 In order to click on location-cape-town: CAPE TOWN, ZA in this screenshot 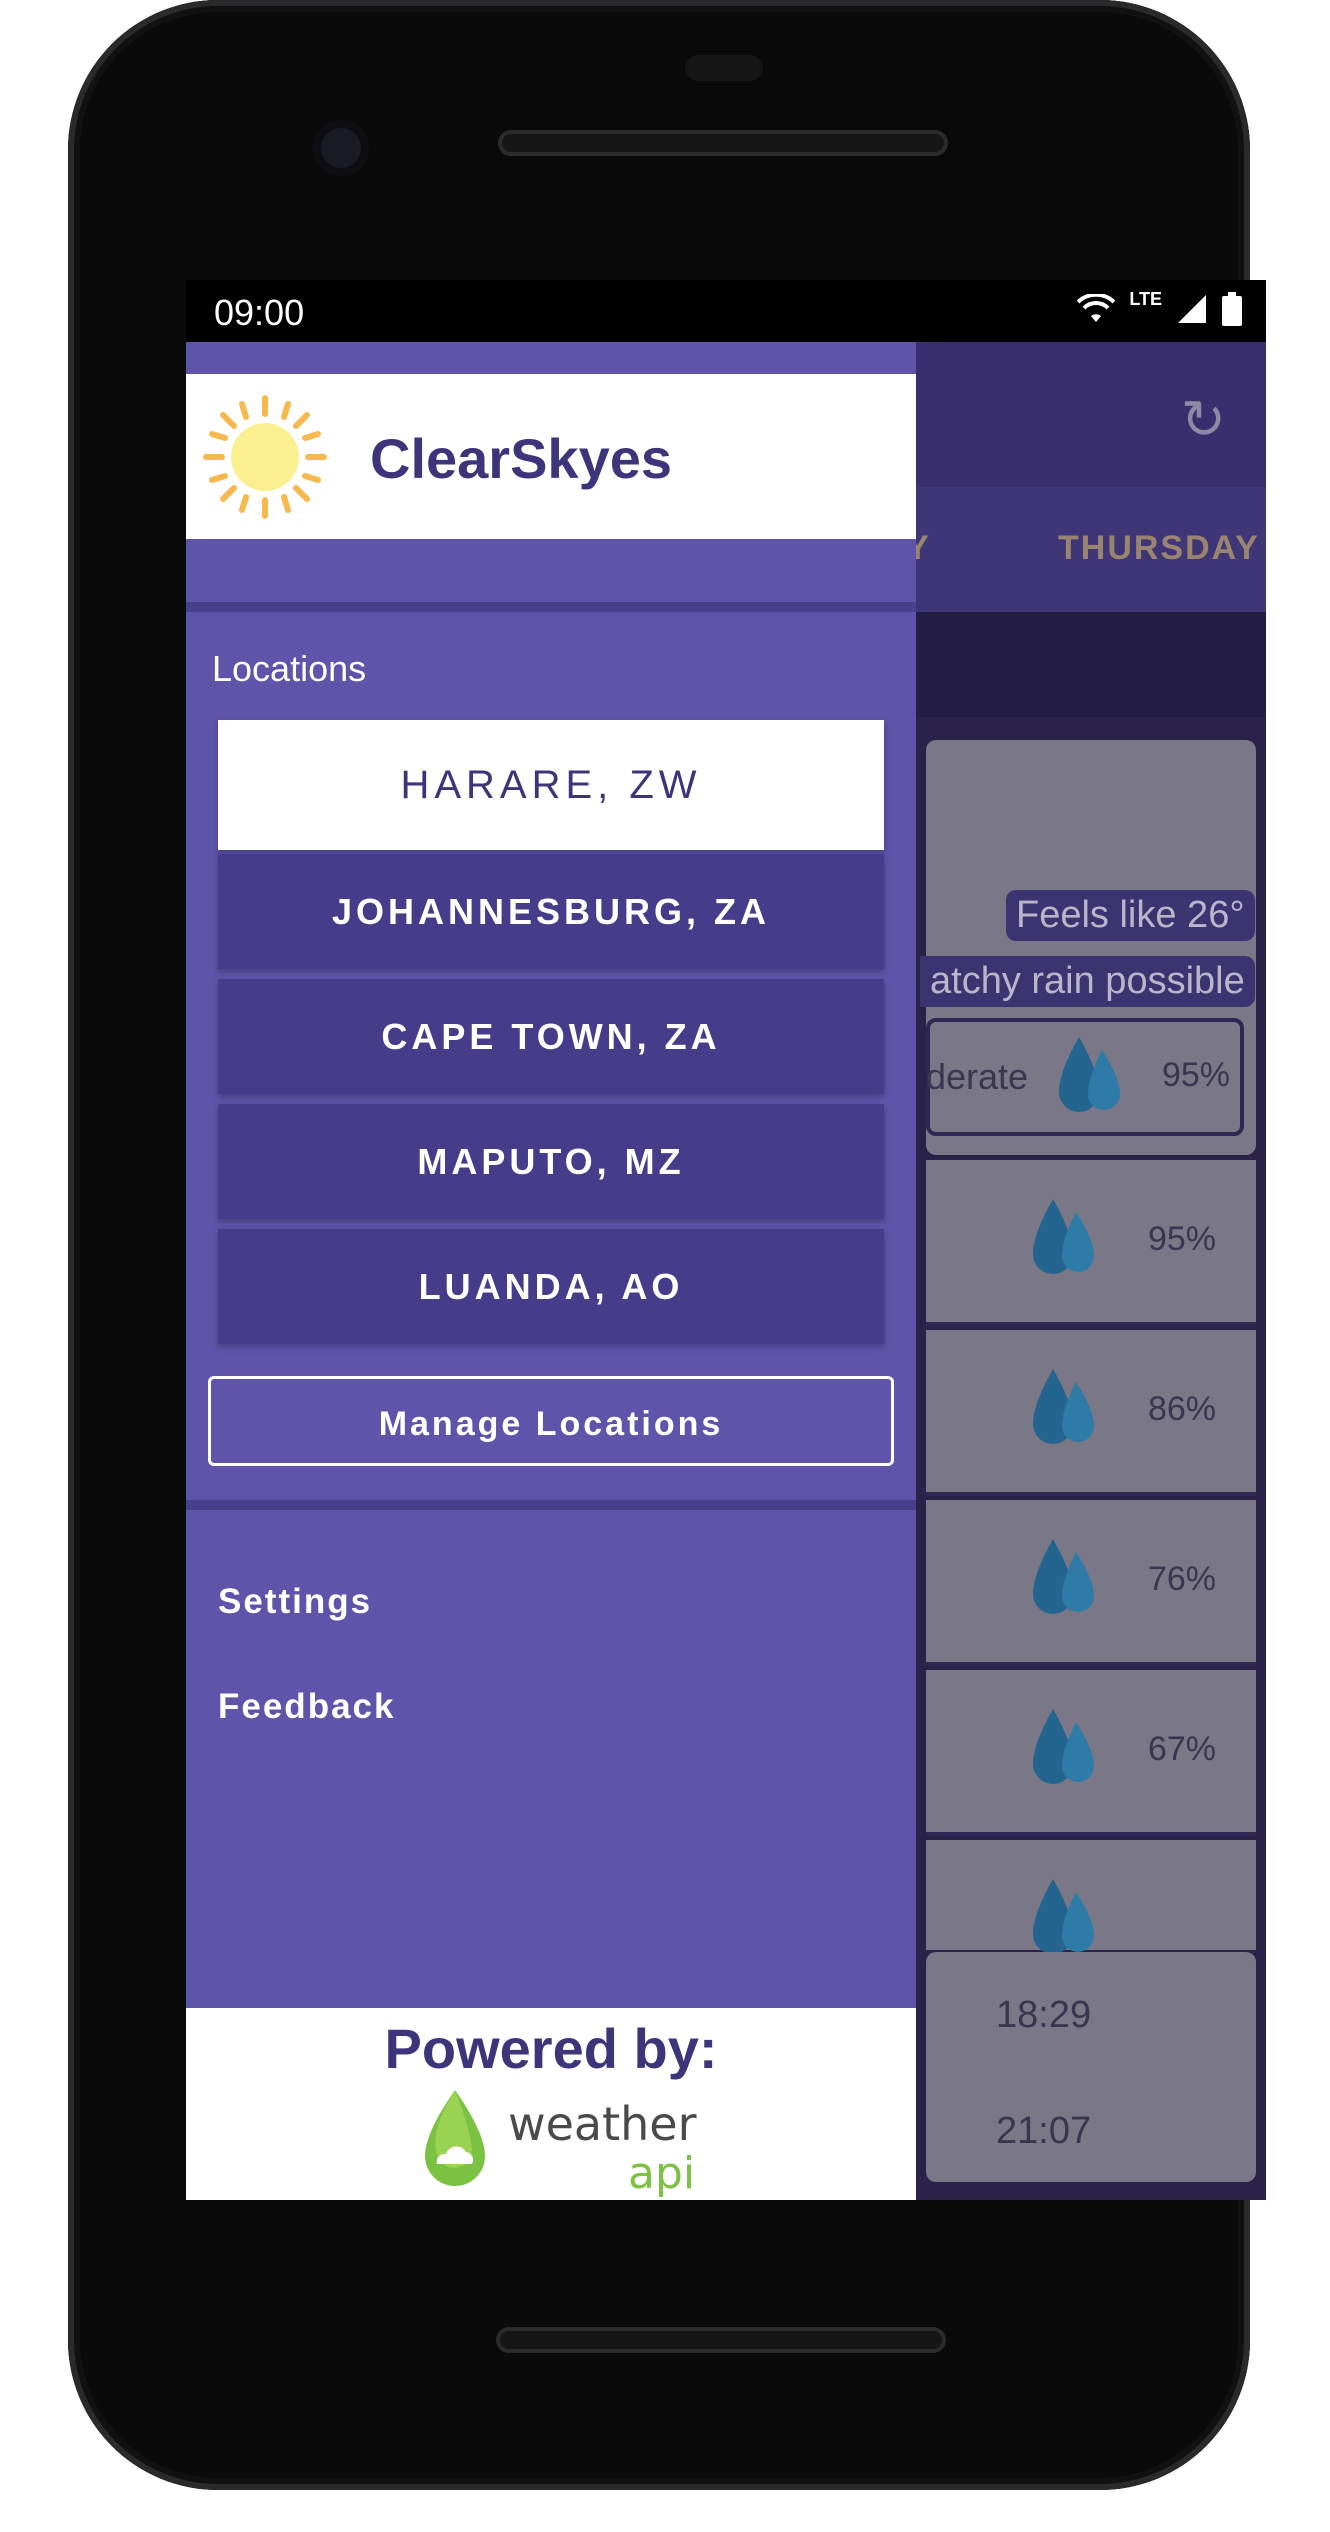, I will do `click(551, 1036)`.